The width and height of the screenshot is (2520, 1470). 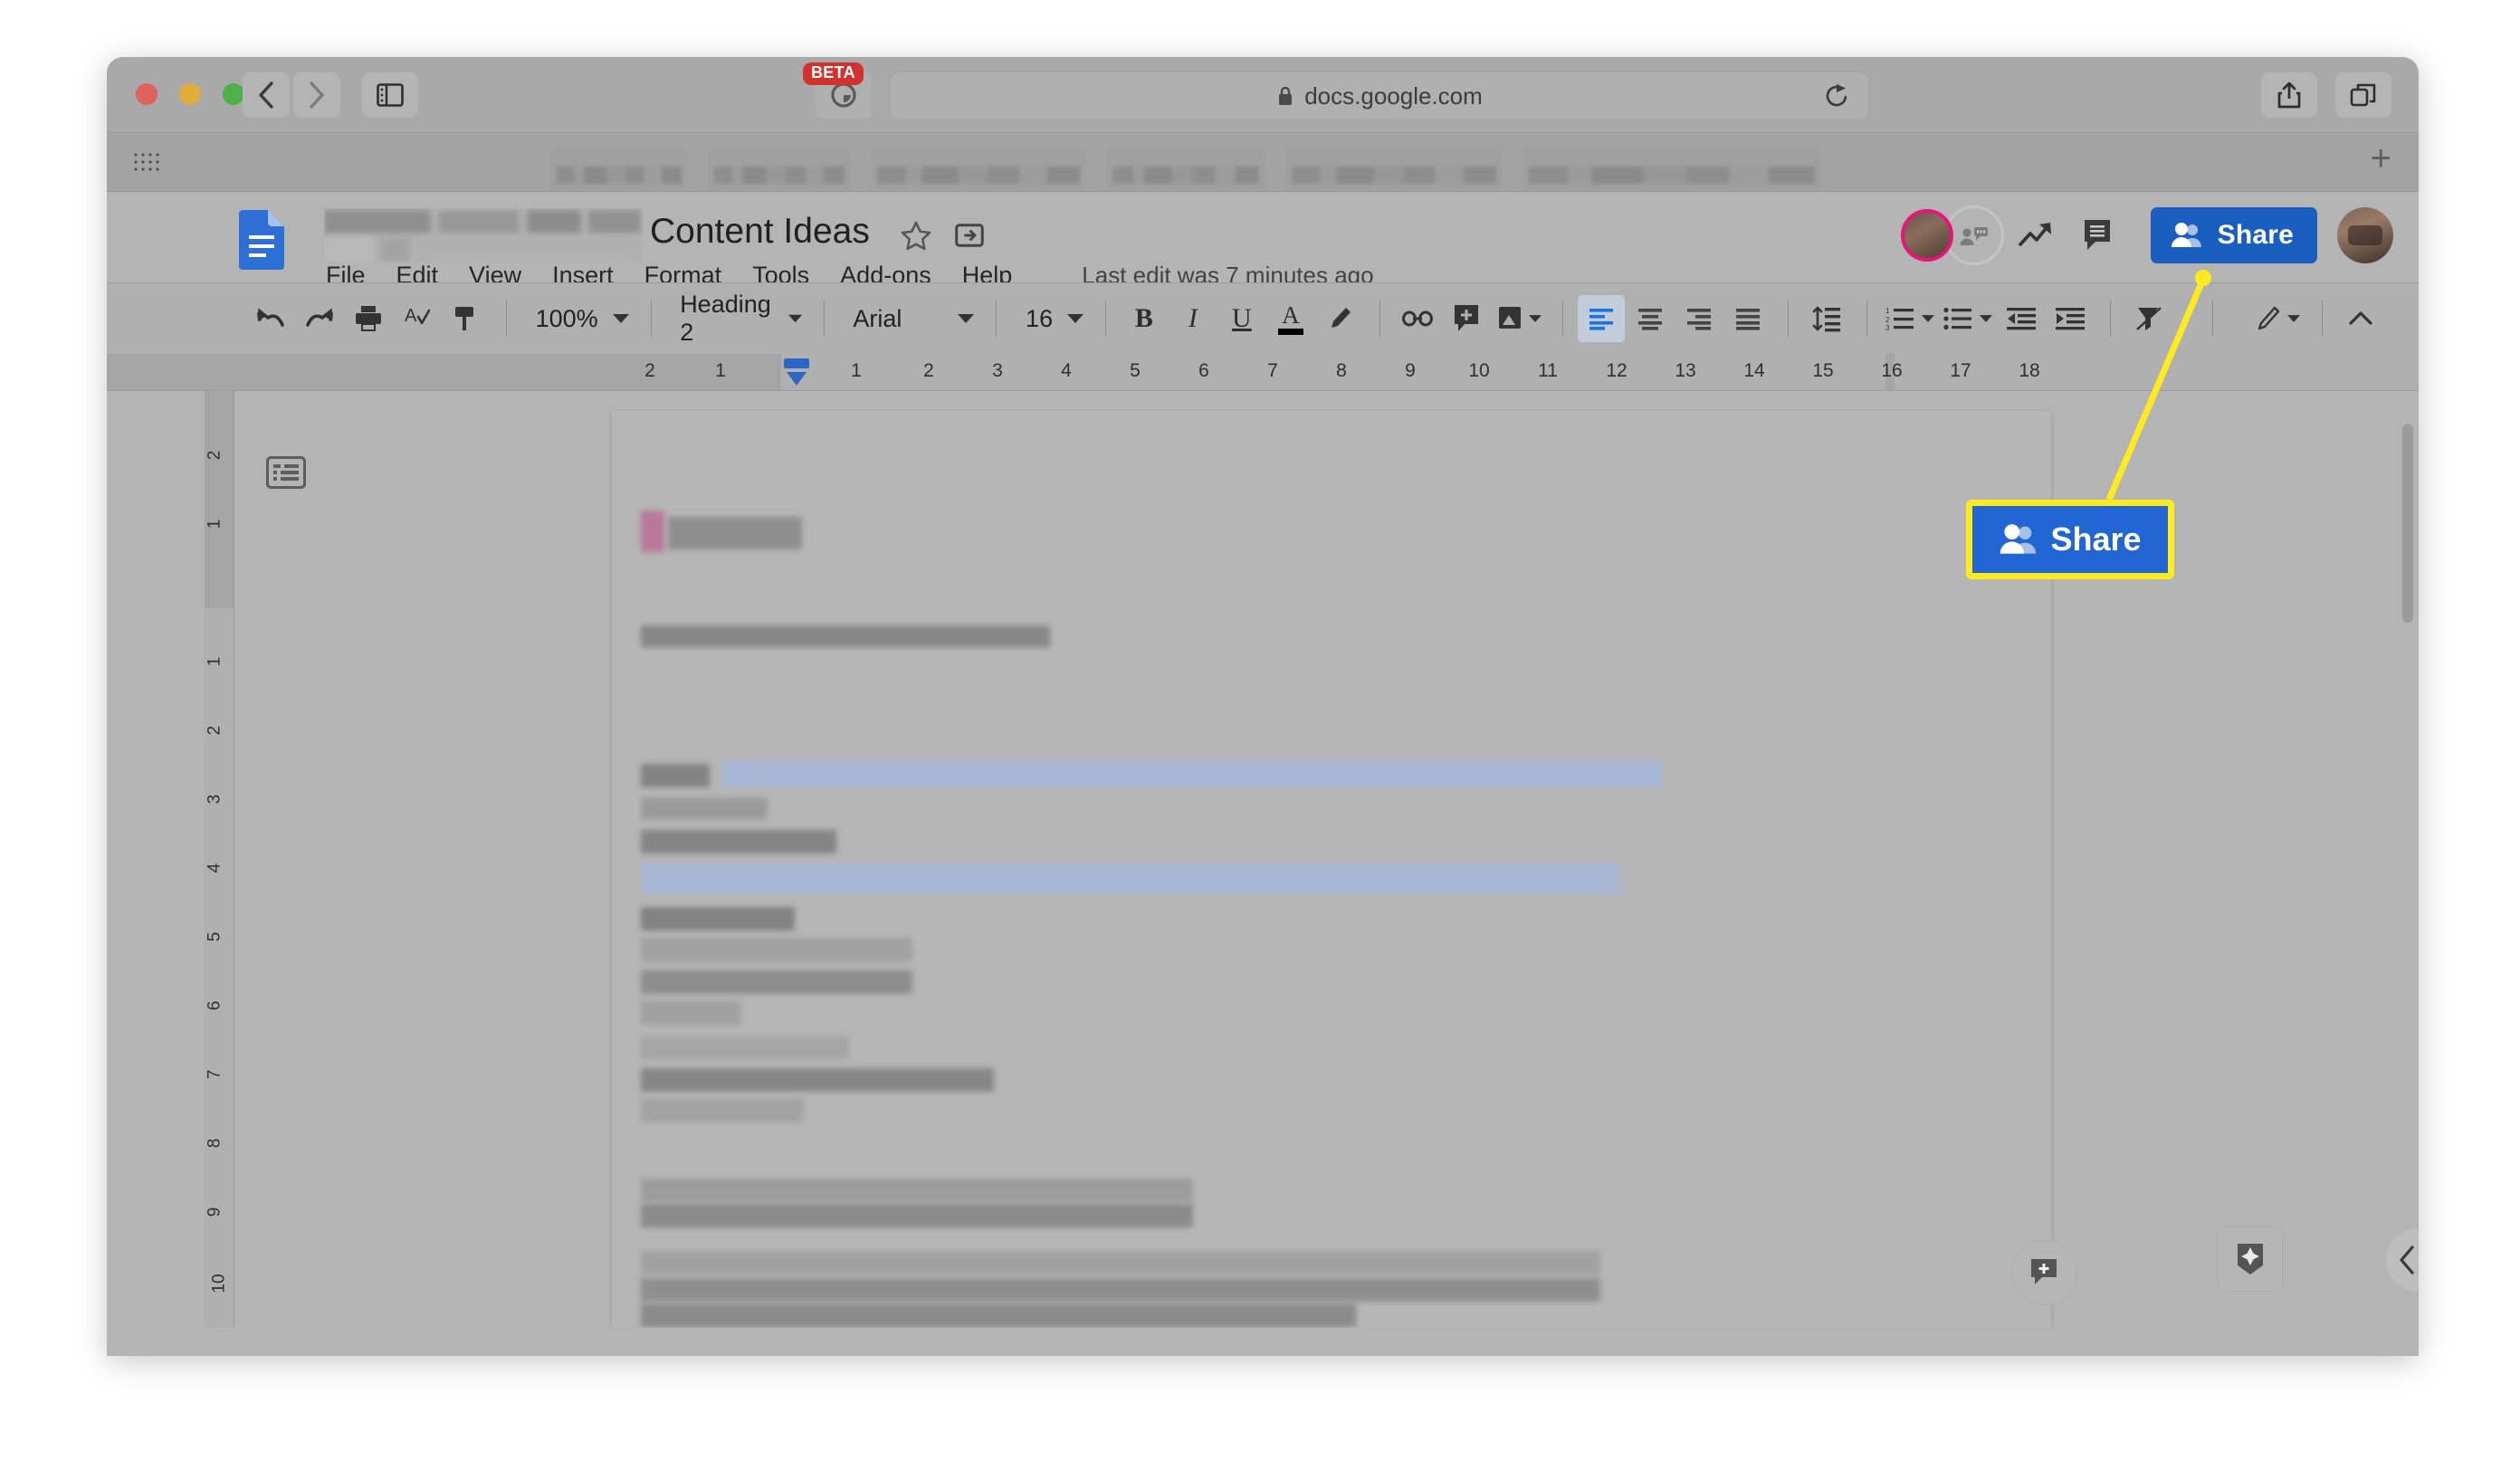 I want to click on numbered-list-button: 123, so click(x=1910, y=318).